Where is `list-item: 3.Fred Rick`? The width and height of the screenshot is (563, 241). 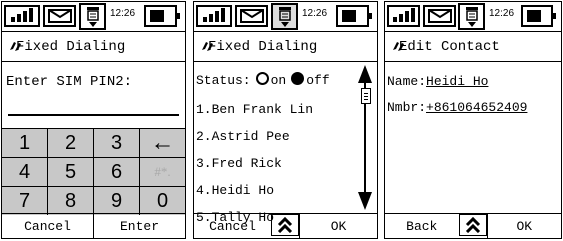
list-item: 3.Fred Rick is located at coordinates (274, 163).